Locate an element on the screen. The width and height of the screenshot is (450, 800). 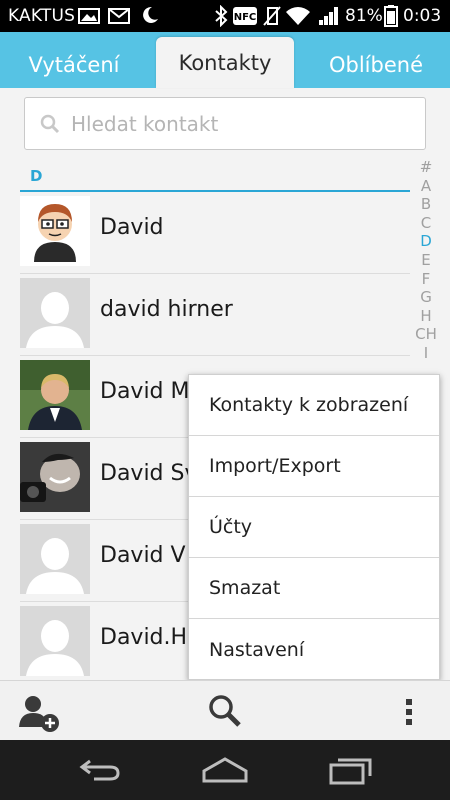
system-nav-bar is located at coordinates (225, 770).